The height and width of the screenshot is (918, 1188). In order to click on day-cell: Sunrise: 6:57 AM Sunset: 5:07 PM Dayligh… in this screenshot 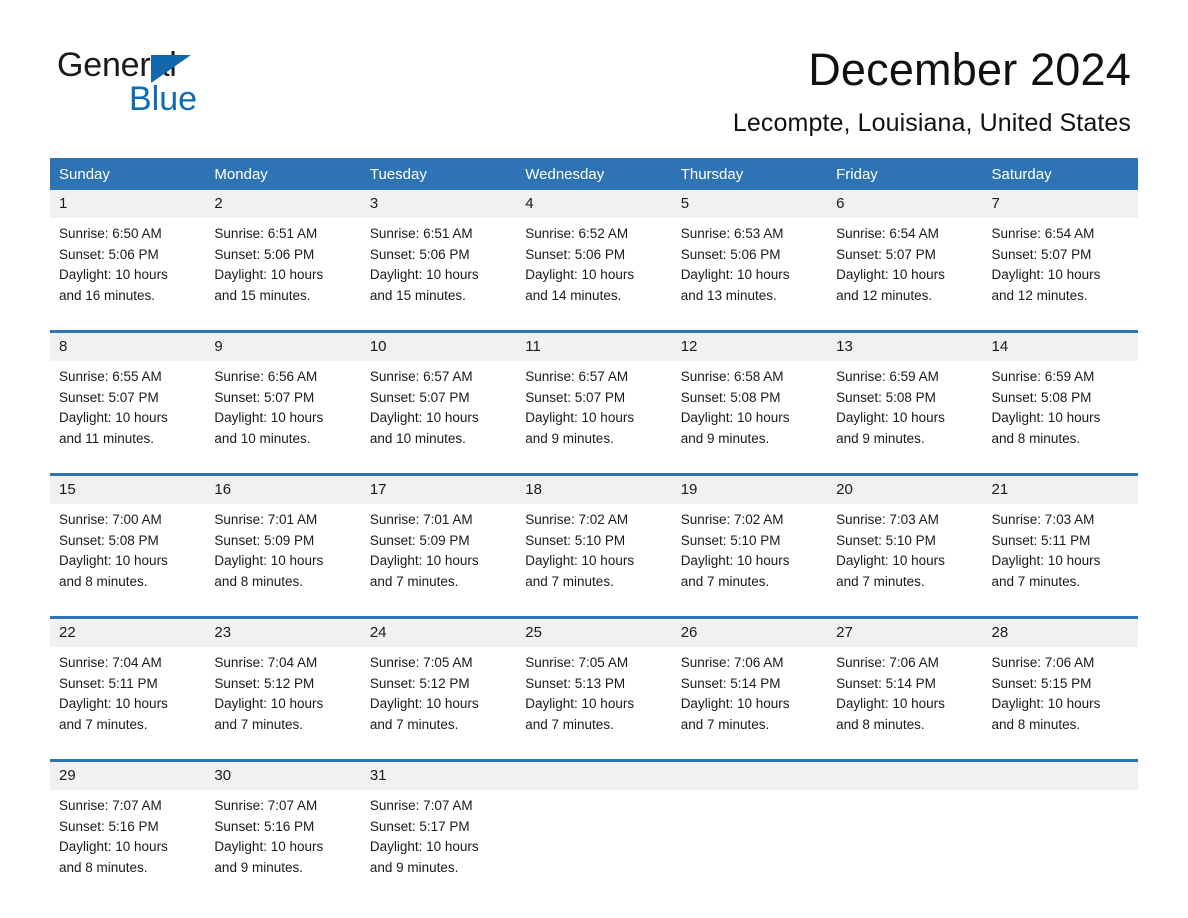, I will do `click(438, 418)`.